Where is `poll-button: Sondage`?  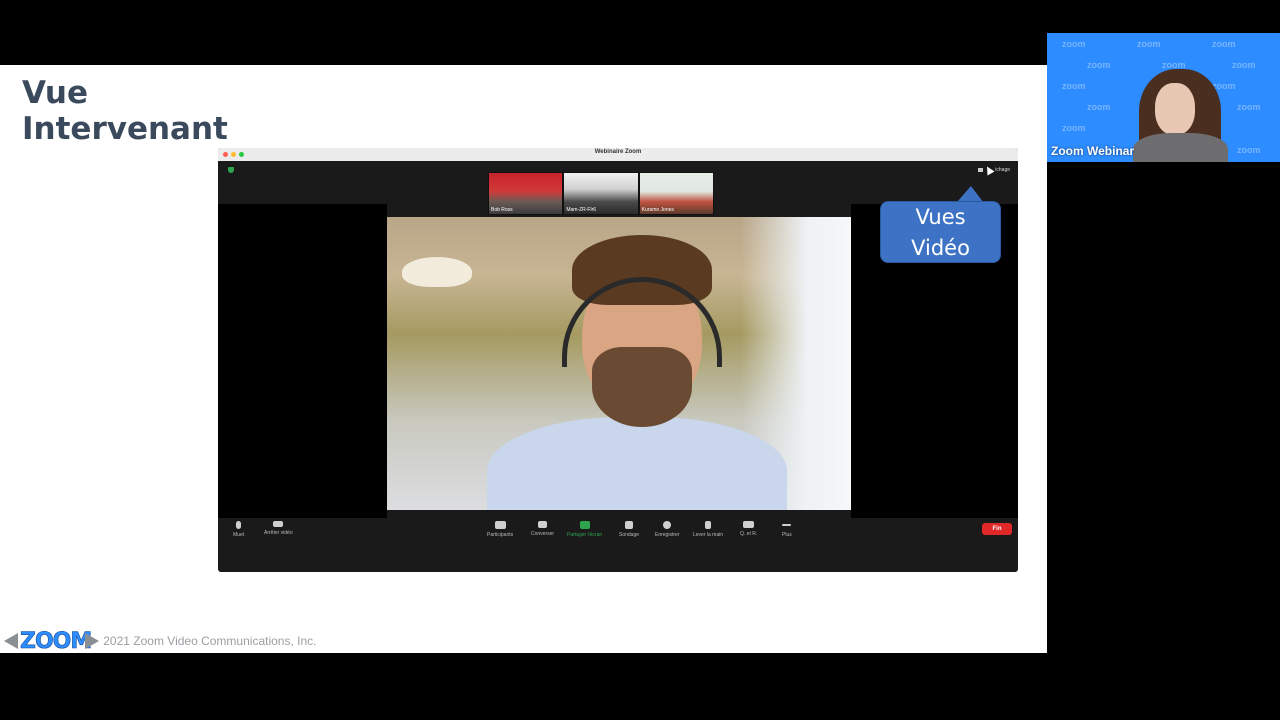 poll-button: Sondage is located at coordinates (629, 529).